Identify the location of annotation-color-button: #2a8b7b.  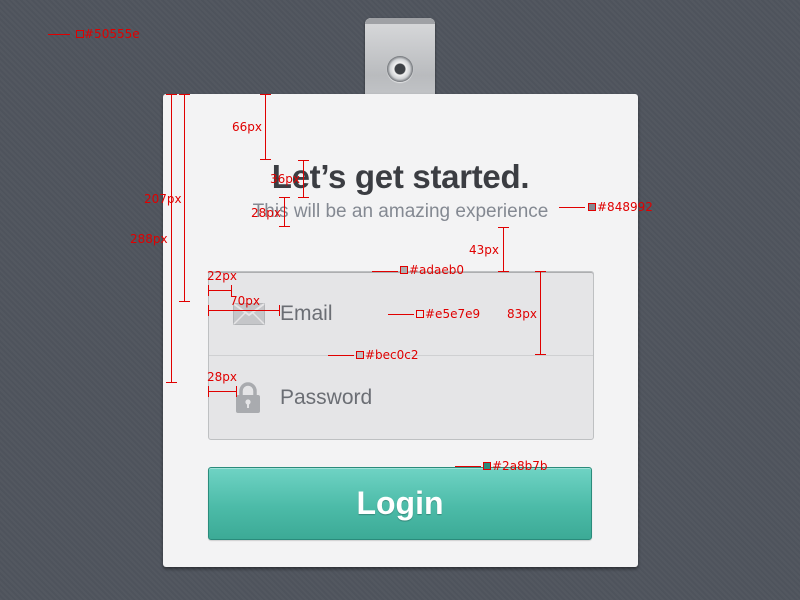
(520, 466).